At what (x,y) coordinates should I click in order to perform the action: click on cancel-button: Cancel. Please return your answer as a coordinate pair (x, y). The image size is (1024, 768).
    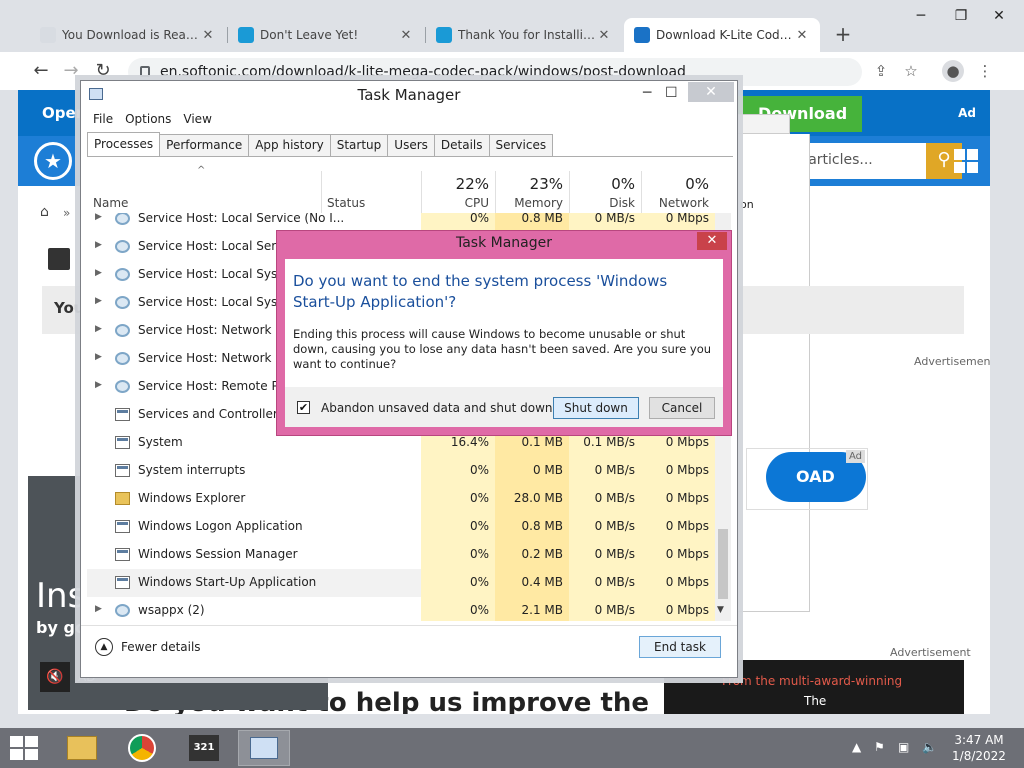
    Looking at the image, I should click on (682, 408).